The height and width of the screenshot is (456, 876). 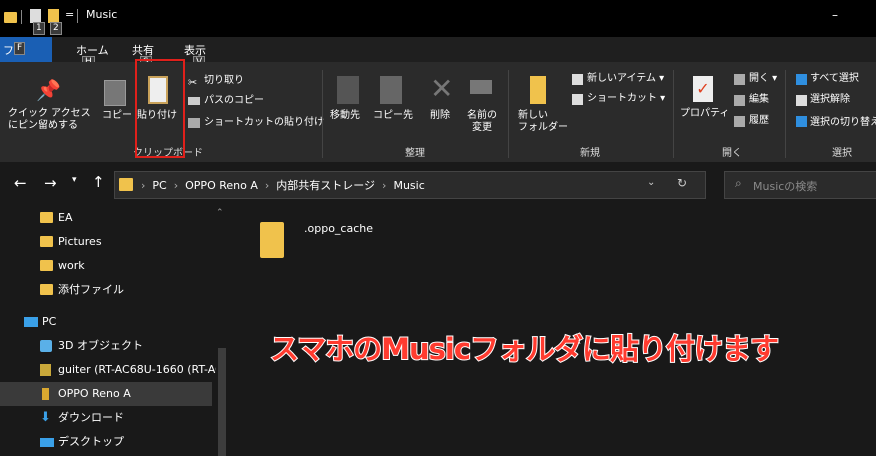 I want to click on copy-icon, so click(x=115, y=93).